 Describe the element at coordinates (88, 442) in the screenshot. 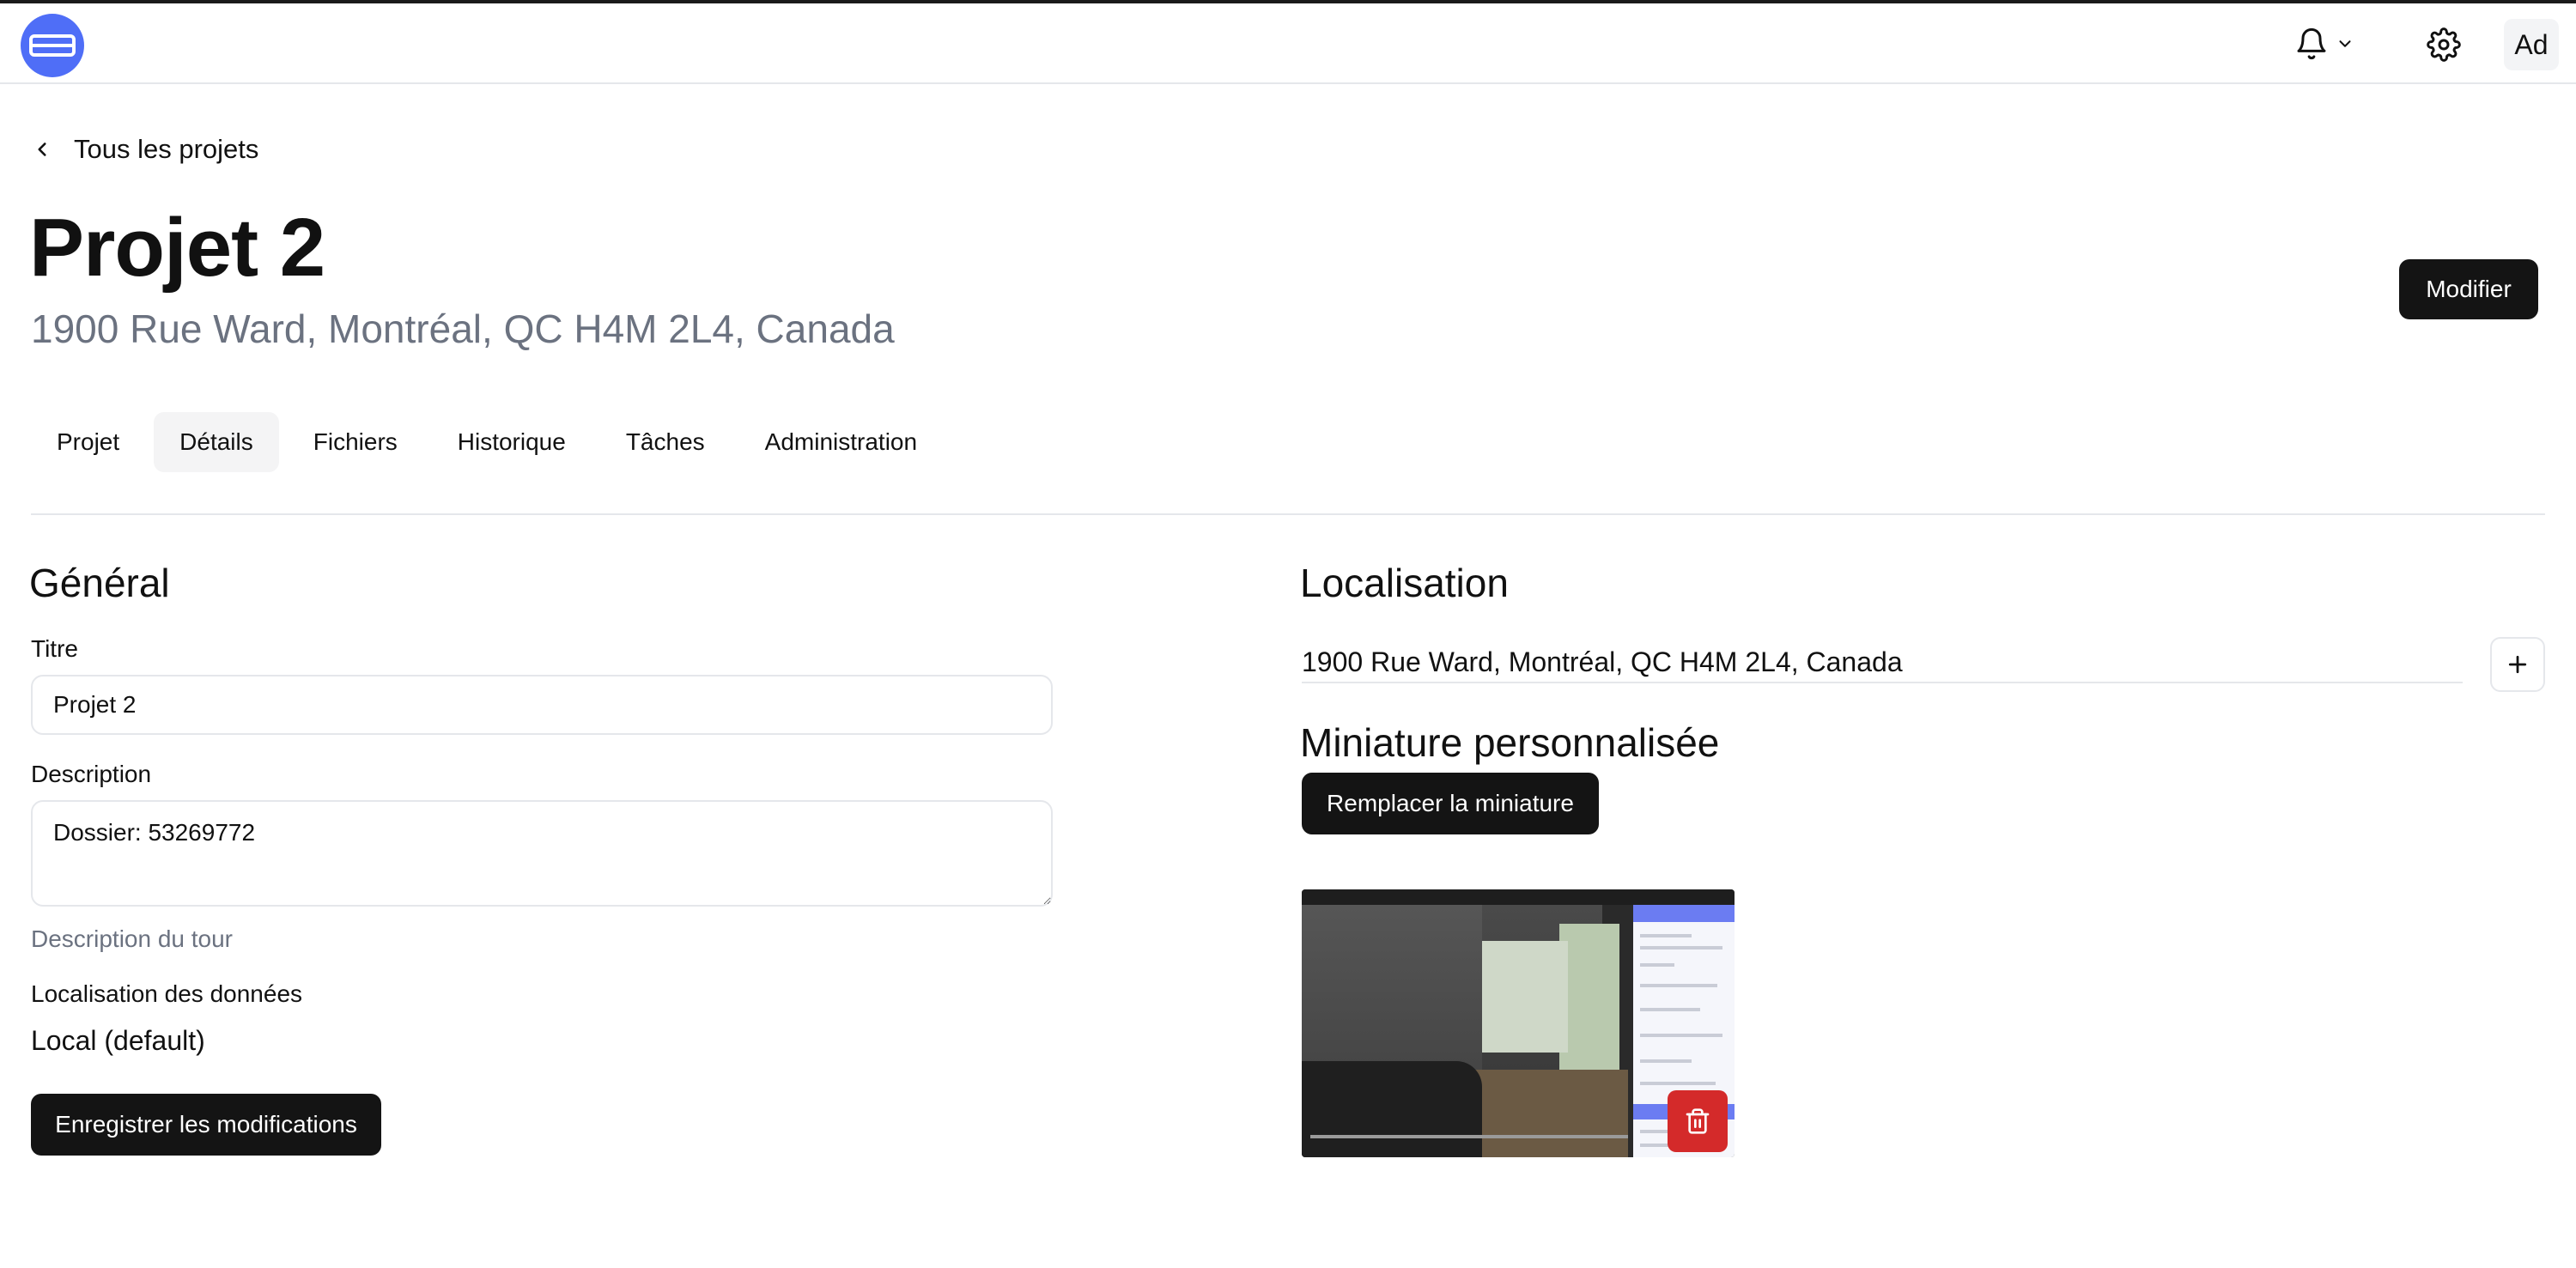

I see `tab-projet: Projet` at that location.